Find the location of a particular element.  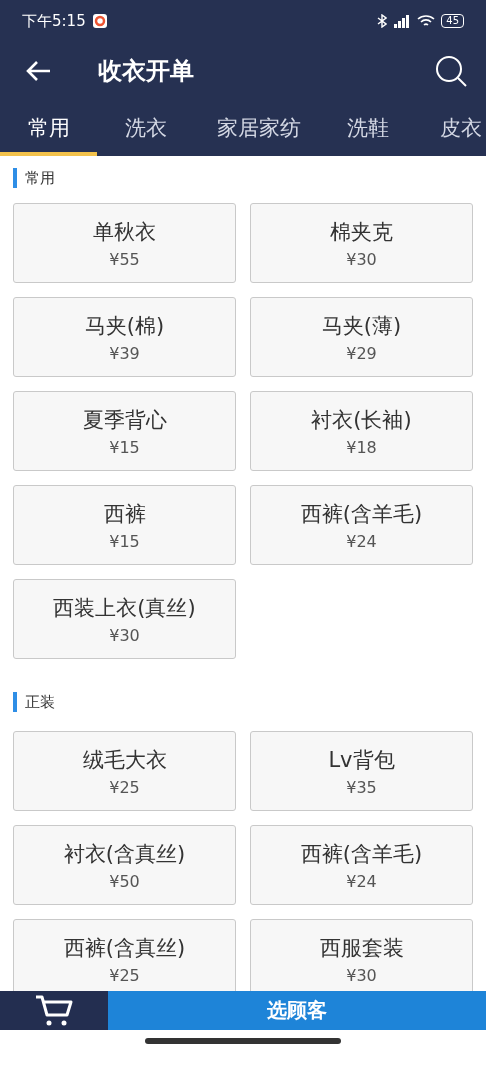

item-name: 西服套装 is located at coordinates (361, 948).